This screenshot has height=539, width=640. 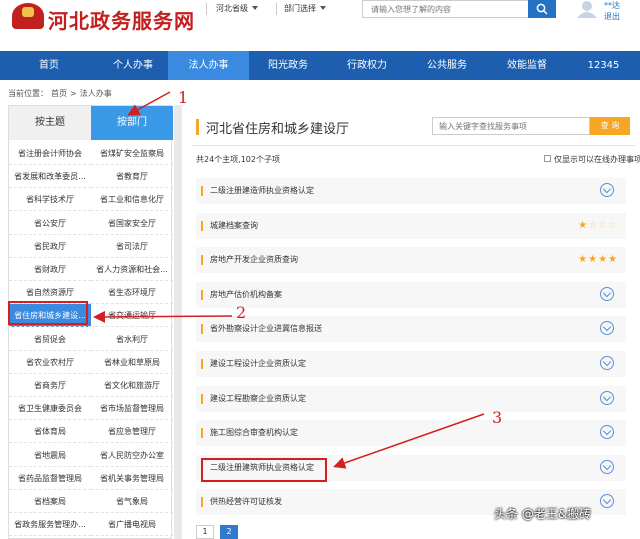 I want to click on annotation-step-2: 2, so click(x=241, y=312).